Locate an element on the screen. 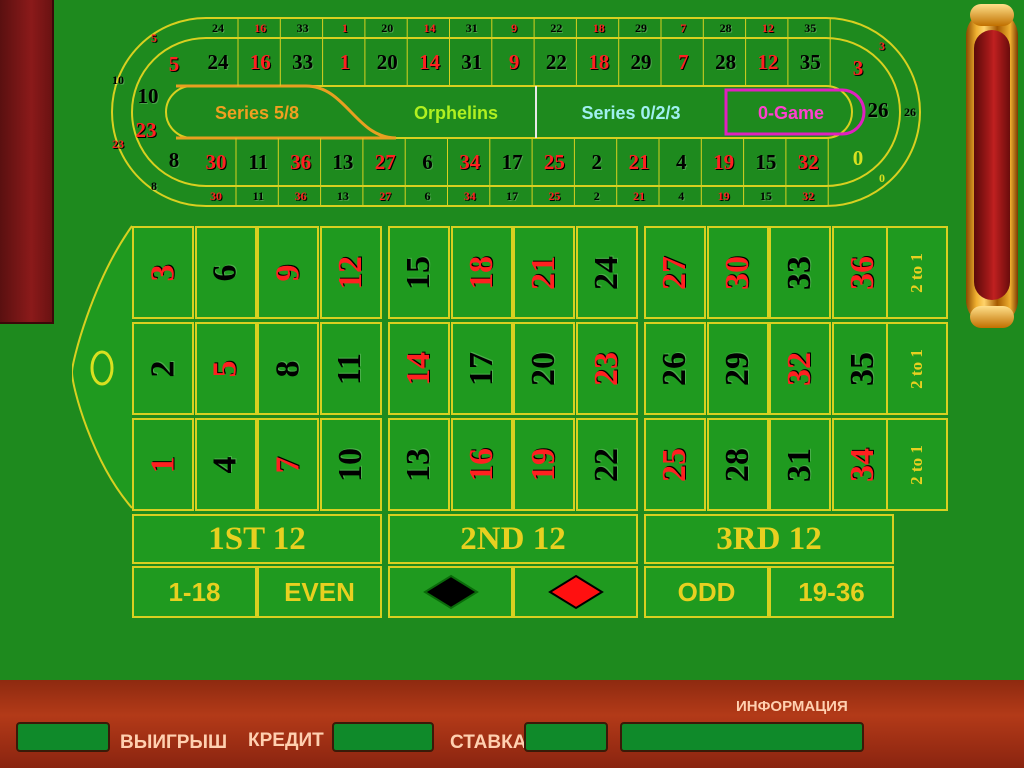 This screenshot has height=768, width=1024. number-cell: 10 is located at coordinates (350, 464).